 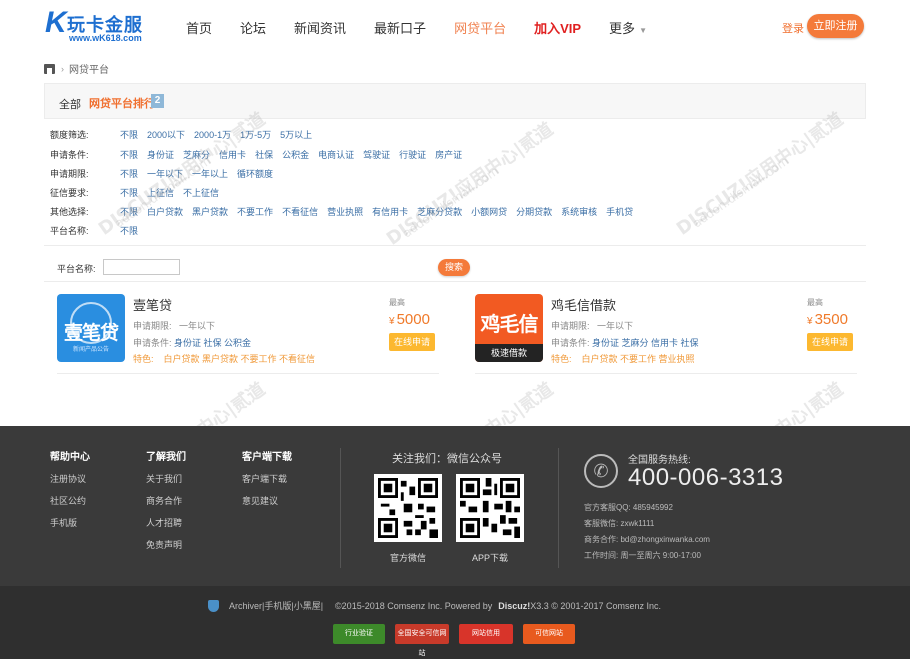 What do you see at coordinates (557, 27) in the screenshot?
I see `nav-vip: 加入VIP` at bounding box center [557, 27].